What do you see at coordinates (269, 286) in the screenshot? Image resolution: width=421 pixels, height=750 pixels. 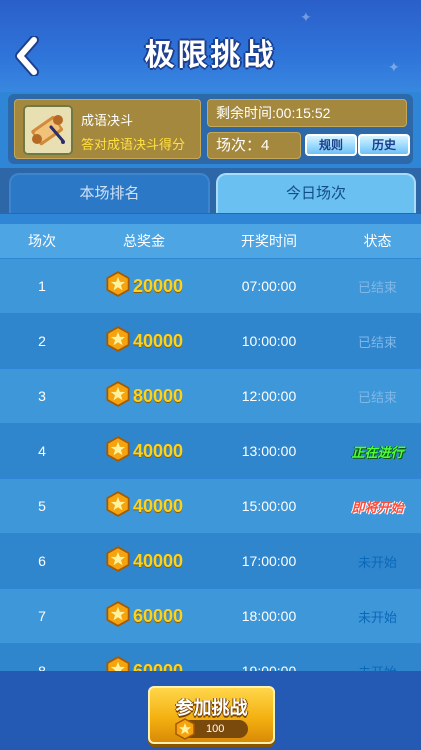 I see `draw-time: 07:00:00` at bounding box center [269, 286].